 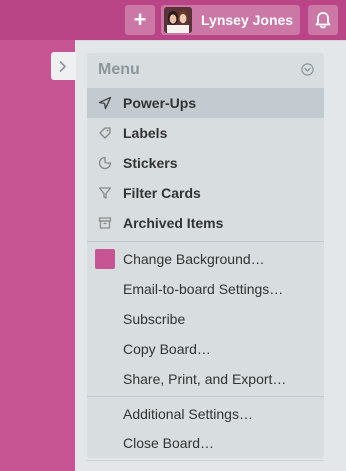 I want to click on avatar, so click(x=178, y=20).